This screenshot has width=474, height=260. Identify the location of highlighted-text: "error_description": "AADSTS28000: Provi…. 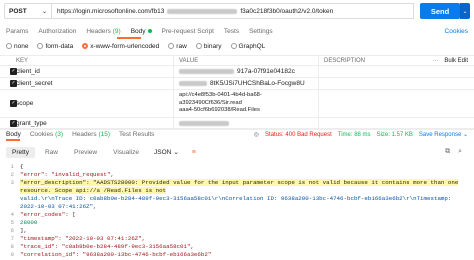
(239, 182).